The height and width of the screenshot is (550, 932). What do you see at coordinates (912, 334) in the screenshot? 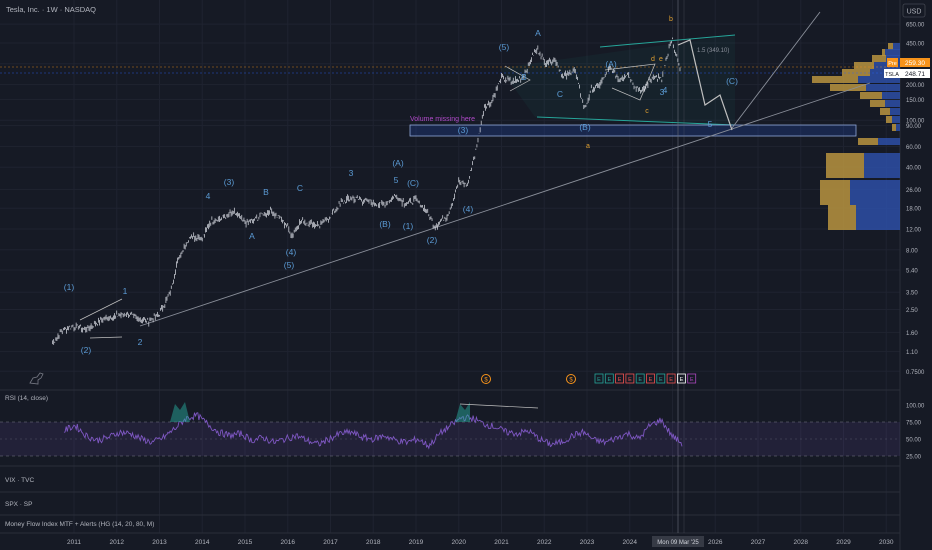
I see `price-tick-label: 1.60` at bounding box center [912, 334].